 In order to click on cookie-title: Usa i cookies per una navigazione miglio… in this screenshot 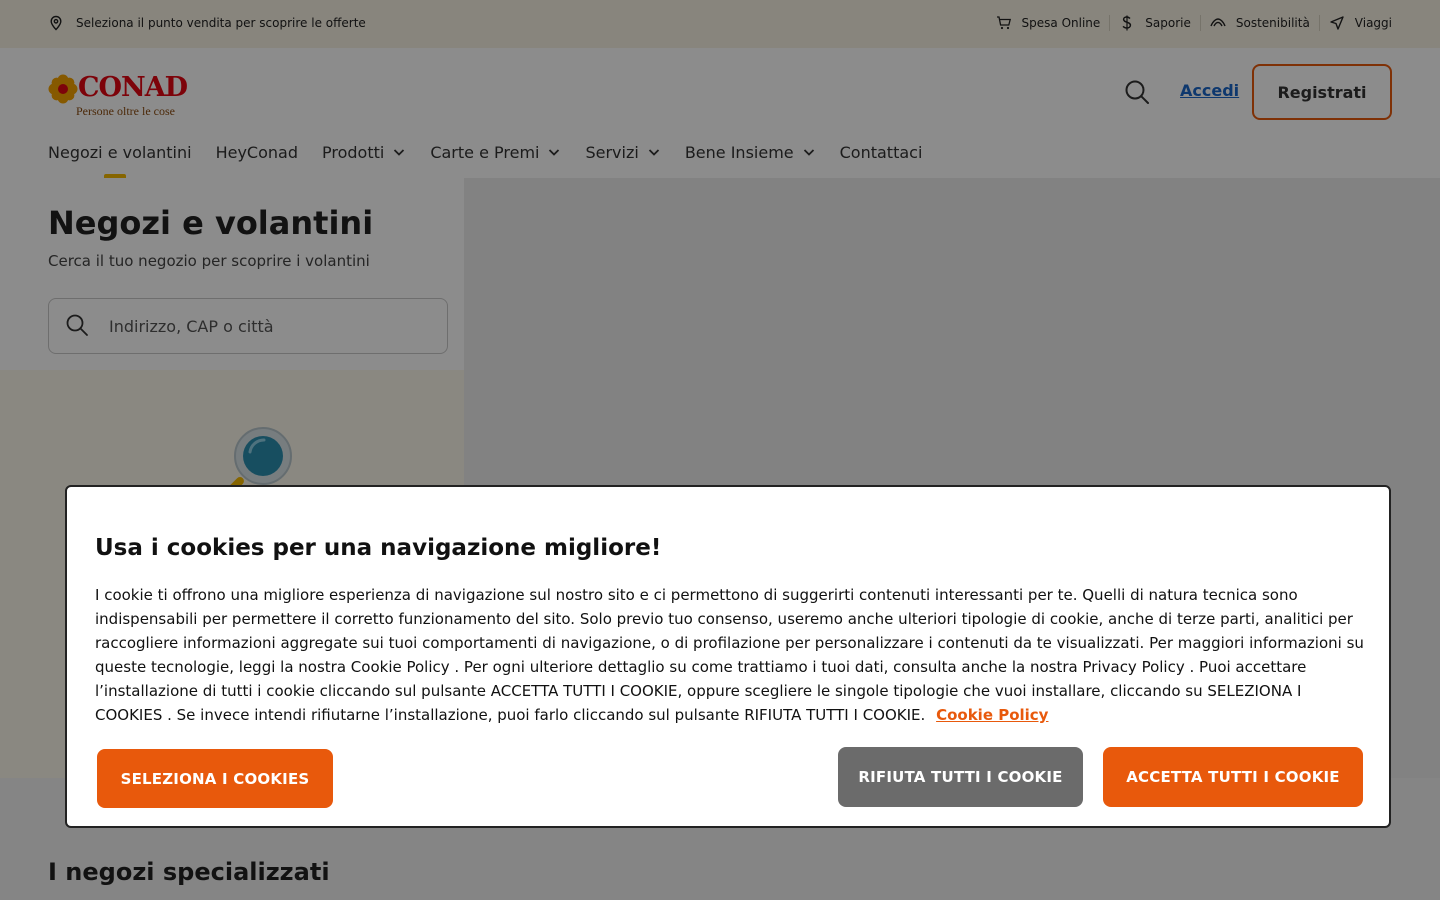, I will do `click(378, 548)`.